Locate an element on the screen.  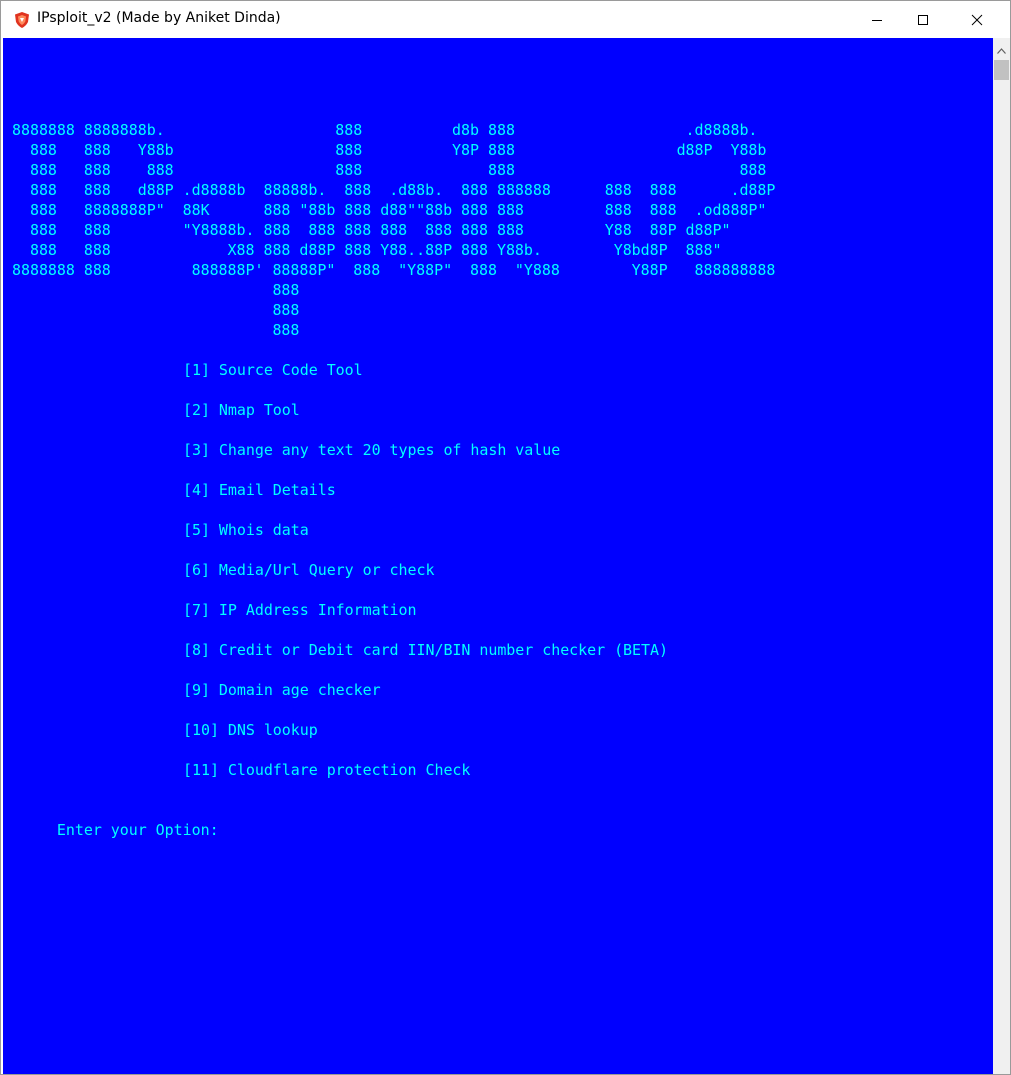
menu-item: [1] Source Code Tool is located at coordinates (273, 370).